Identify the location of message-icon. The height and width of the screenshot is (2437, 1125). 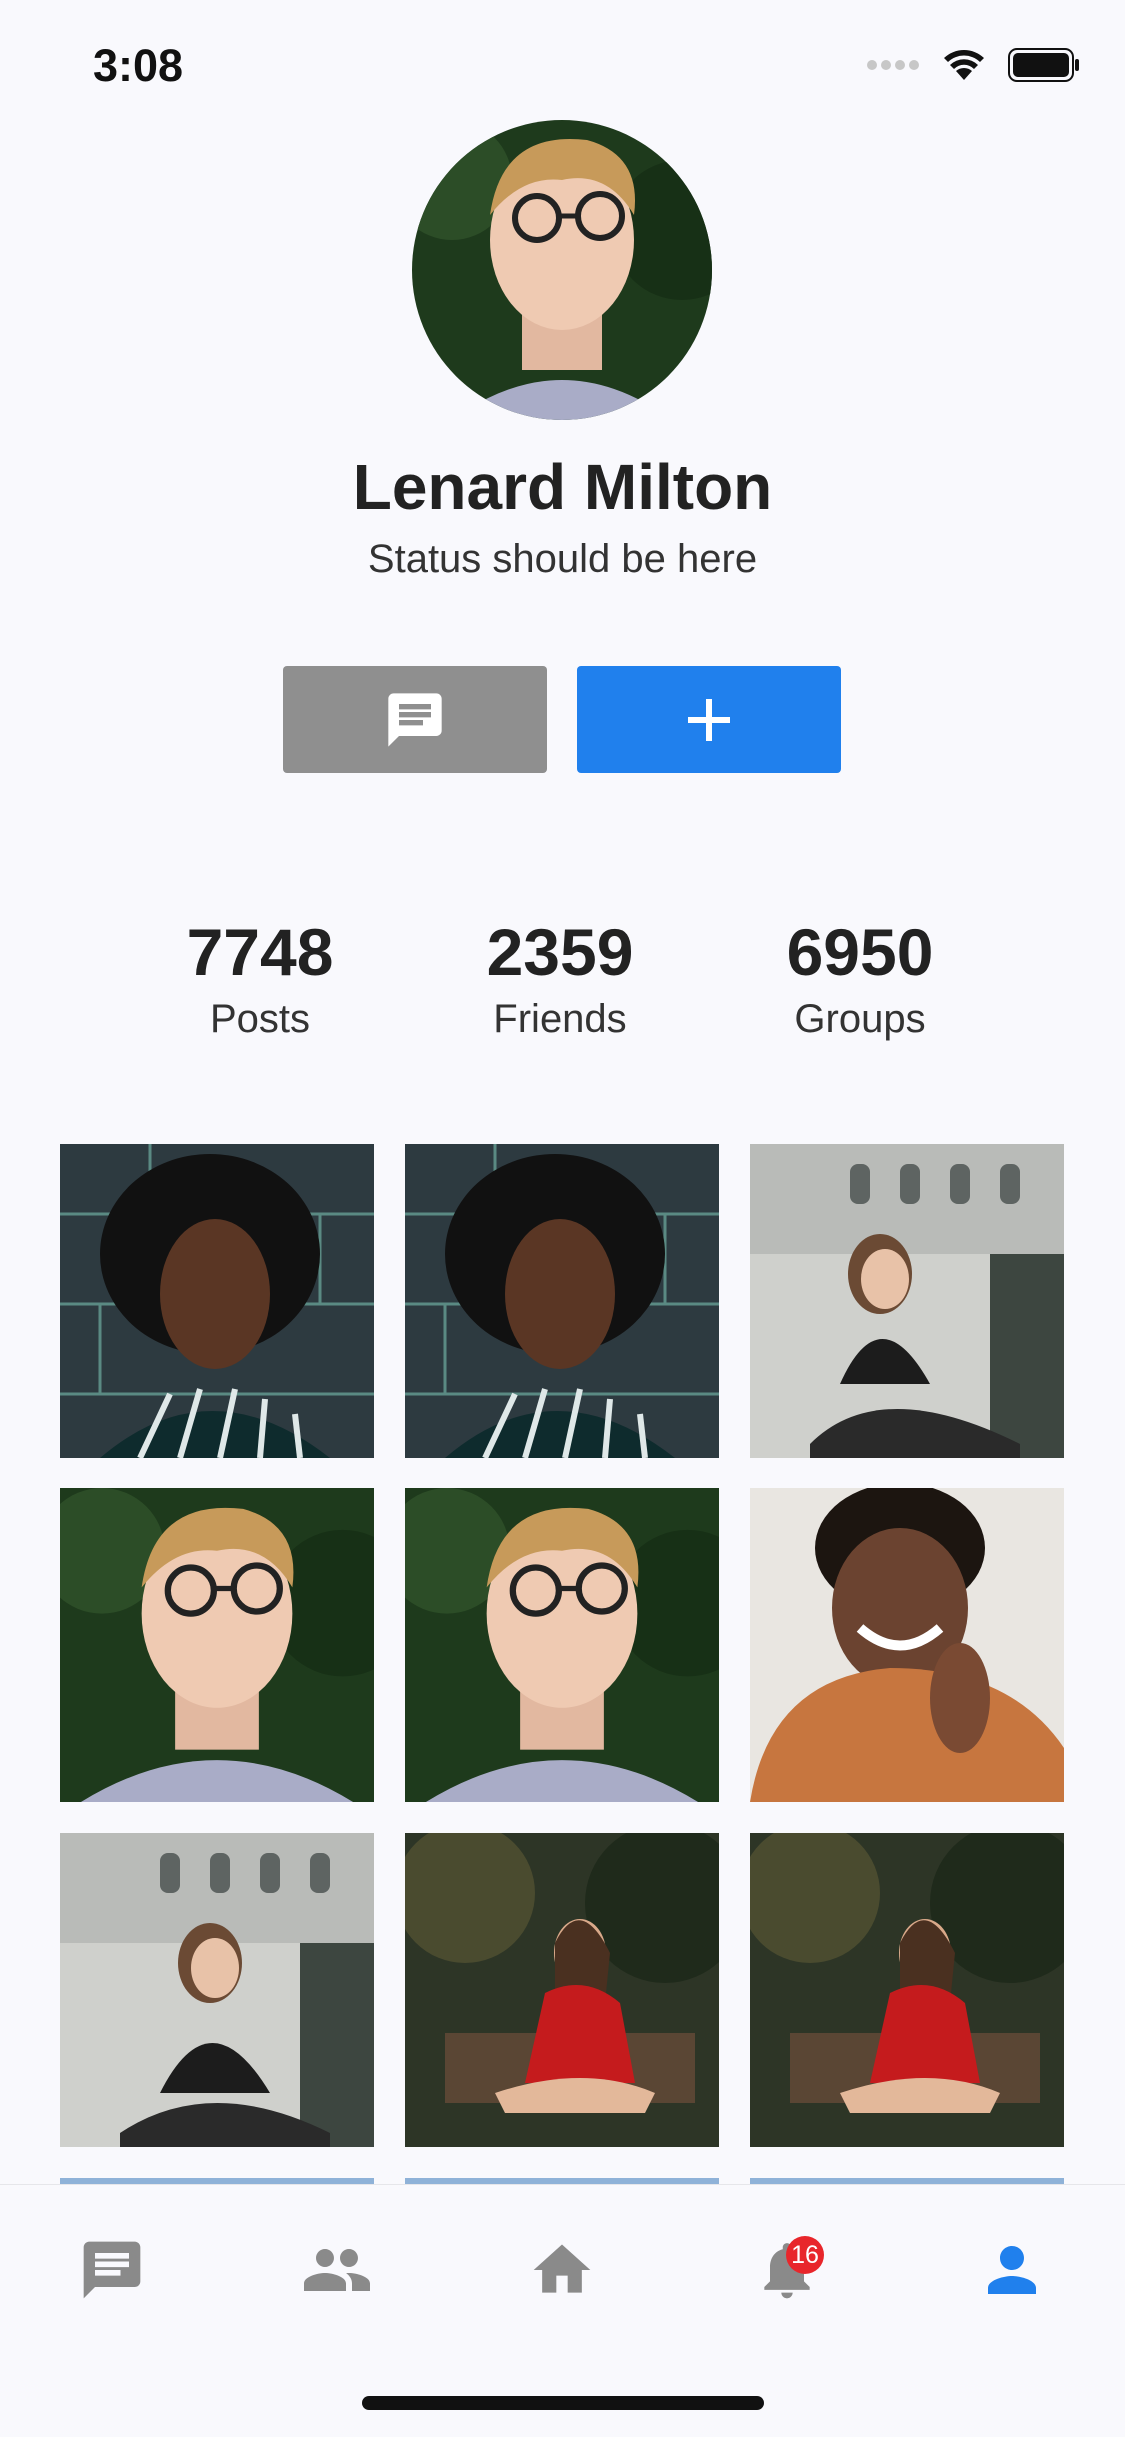
(415, 719).